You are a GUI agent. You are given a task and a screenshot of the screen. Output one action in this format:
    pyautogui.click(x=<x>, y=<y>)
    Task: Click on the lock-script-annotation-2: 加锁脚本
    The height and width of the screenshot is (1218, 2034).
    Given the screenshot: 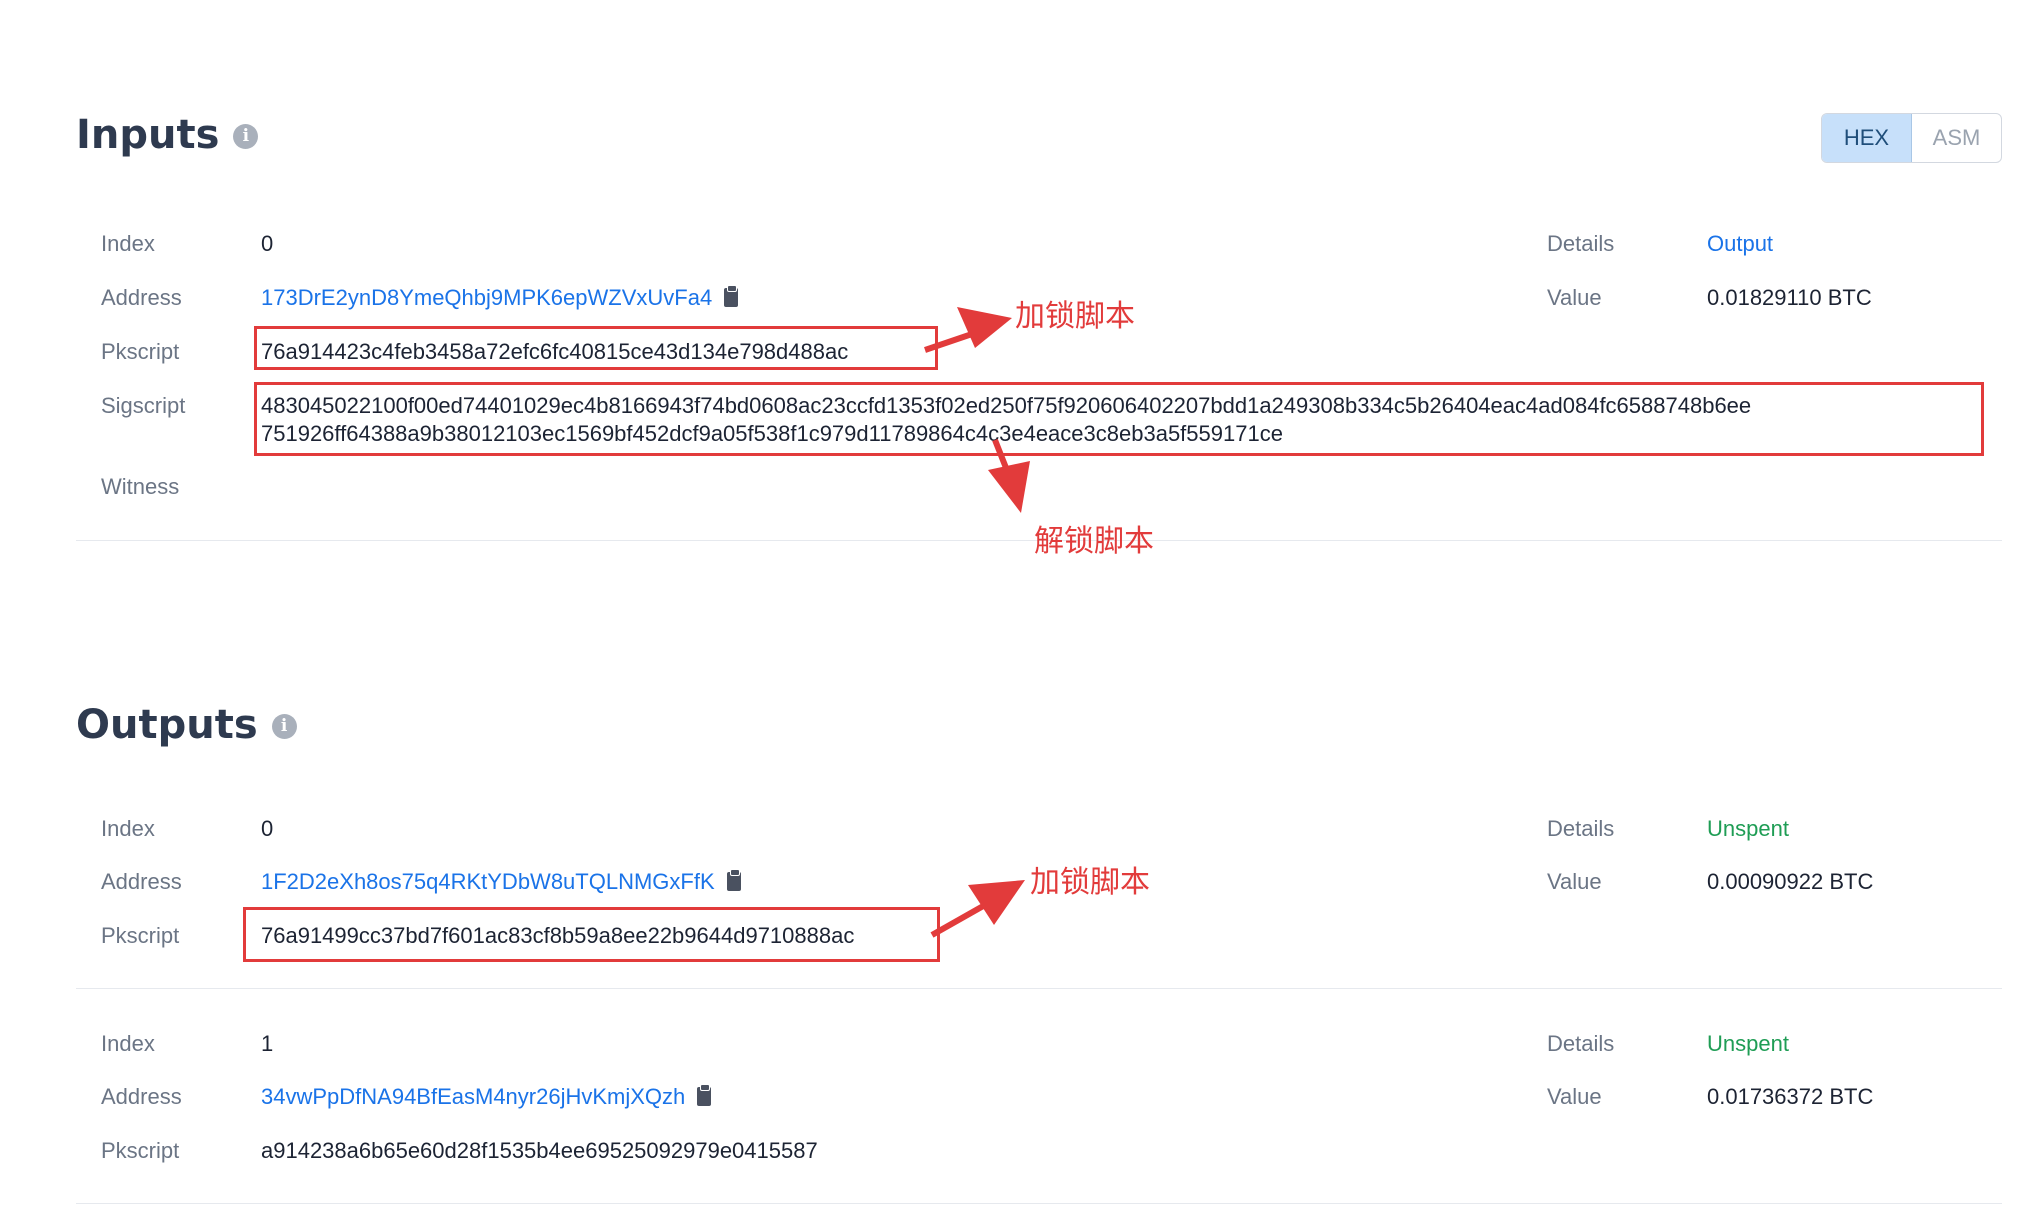 What is the action you would take?
    pyautogui.click(x=1090, y=882)
    